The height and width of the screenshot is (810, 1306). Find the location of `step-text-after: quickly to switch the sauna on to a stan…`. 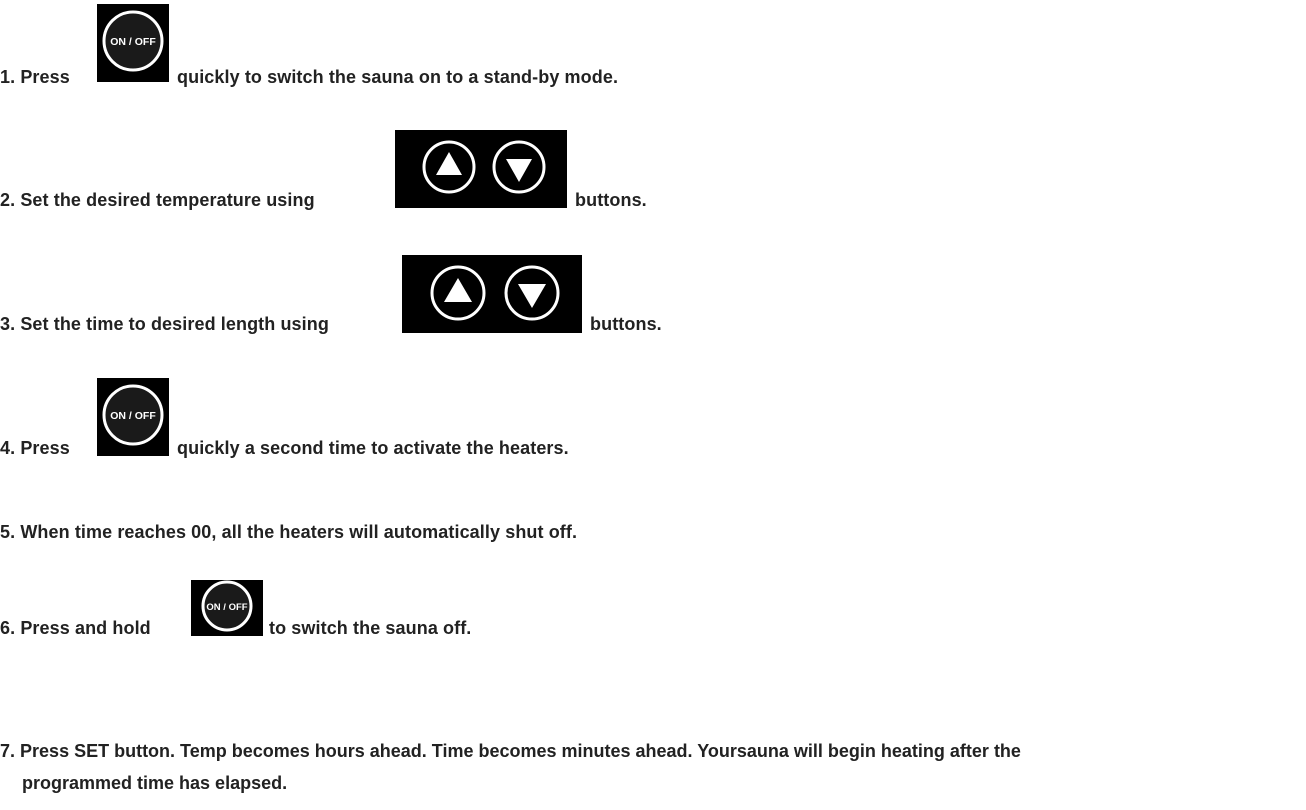

step-text-after: quickly to switch the sauna on to a stan… is located at coordinates (398, 77).